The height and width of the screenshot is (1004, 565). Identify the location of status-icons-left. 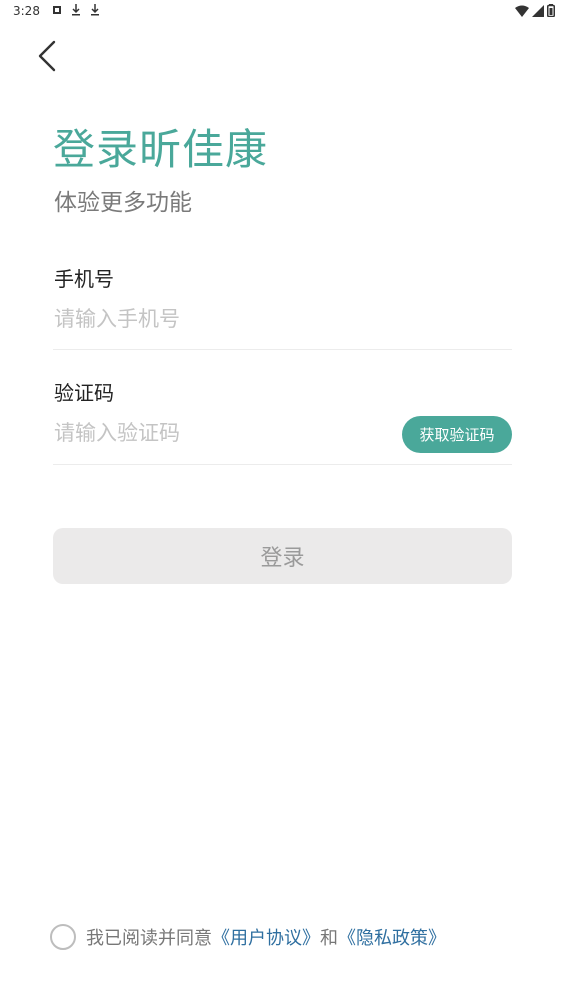
(76, 10).